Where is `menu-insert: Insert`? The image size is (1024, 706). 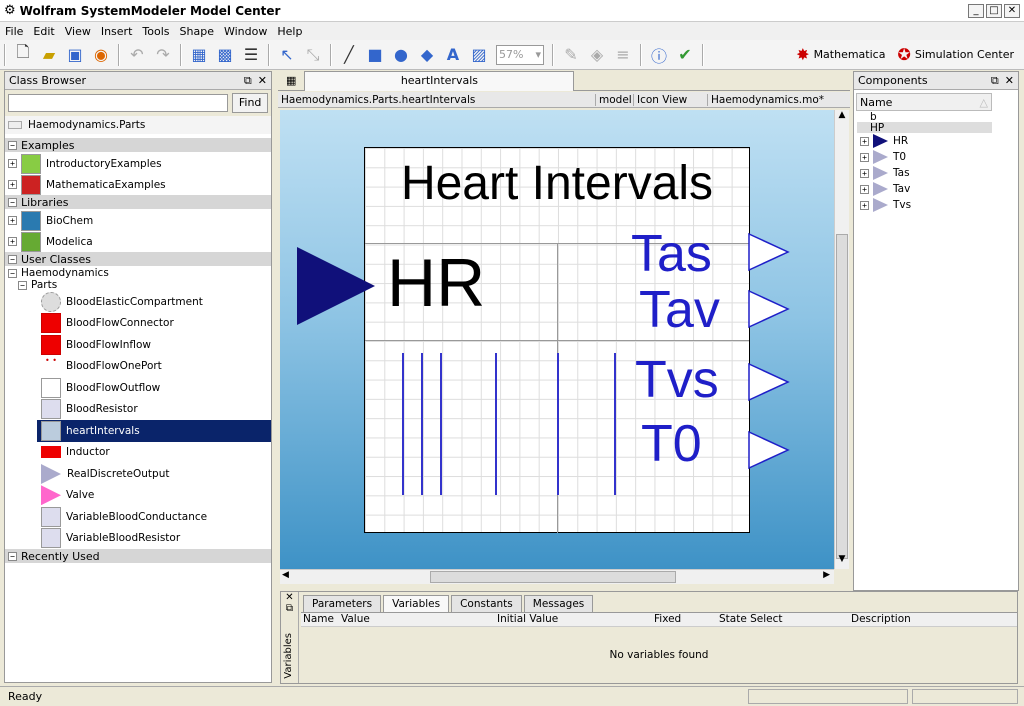
menu-insert: Insert is located at coordinates (117, 31).